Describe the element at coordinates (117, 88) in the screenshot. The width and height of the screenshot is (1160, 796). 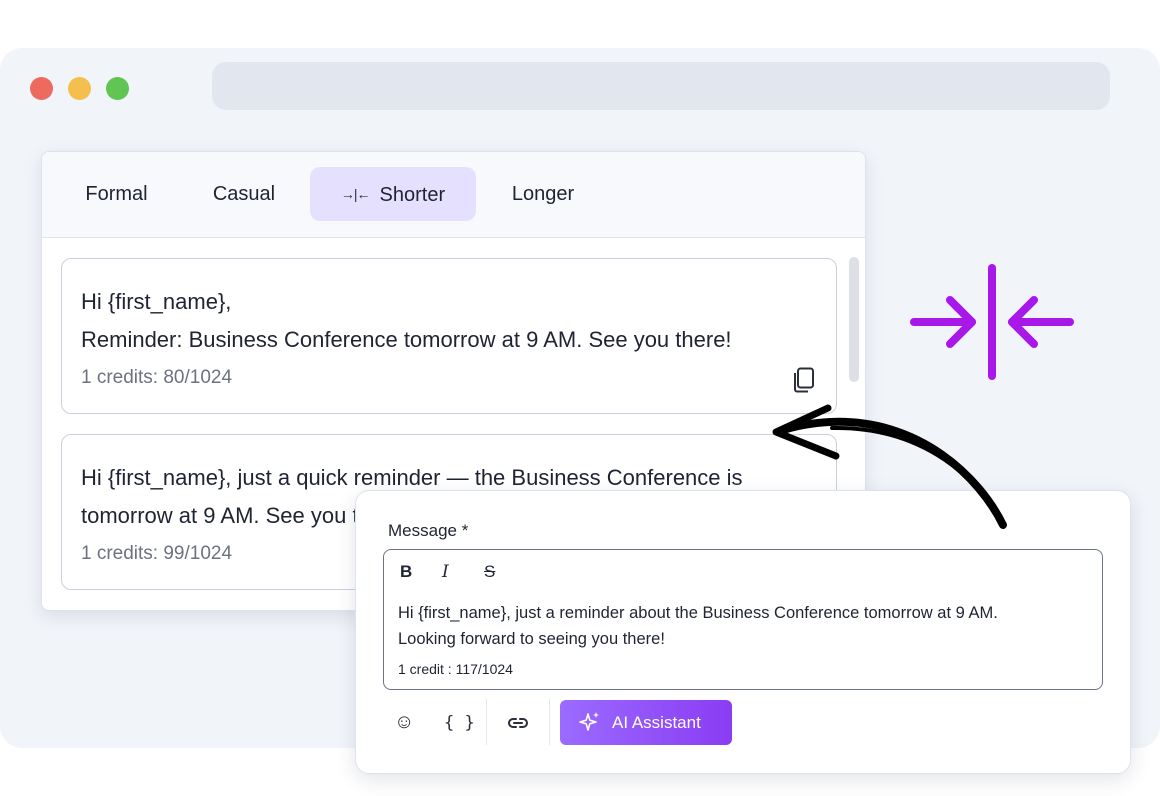
I see `window-maximize-dot` at that location.